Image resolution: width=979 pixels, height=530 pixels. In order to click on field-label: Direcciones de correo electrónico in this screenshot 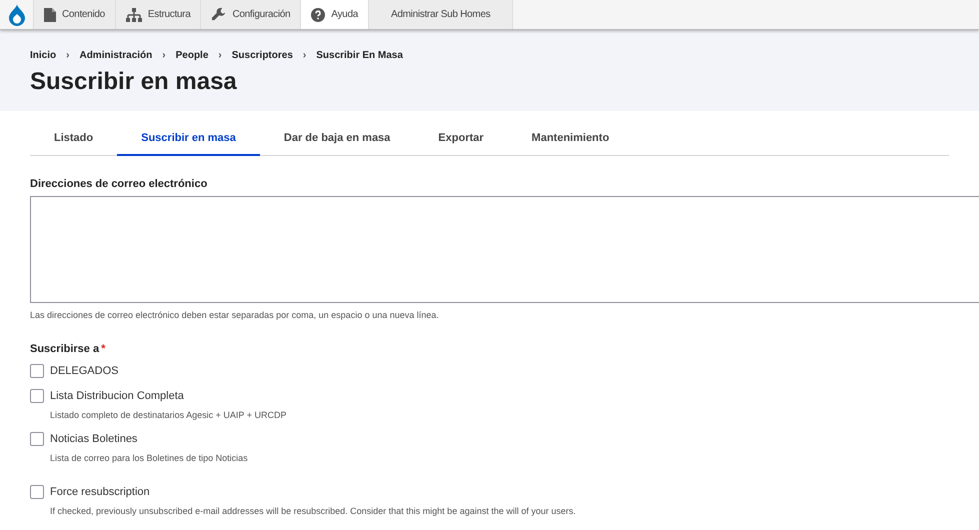, I will do `click(119, 184)`.